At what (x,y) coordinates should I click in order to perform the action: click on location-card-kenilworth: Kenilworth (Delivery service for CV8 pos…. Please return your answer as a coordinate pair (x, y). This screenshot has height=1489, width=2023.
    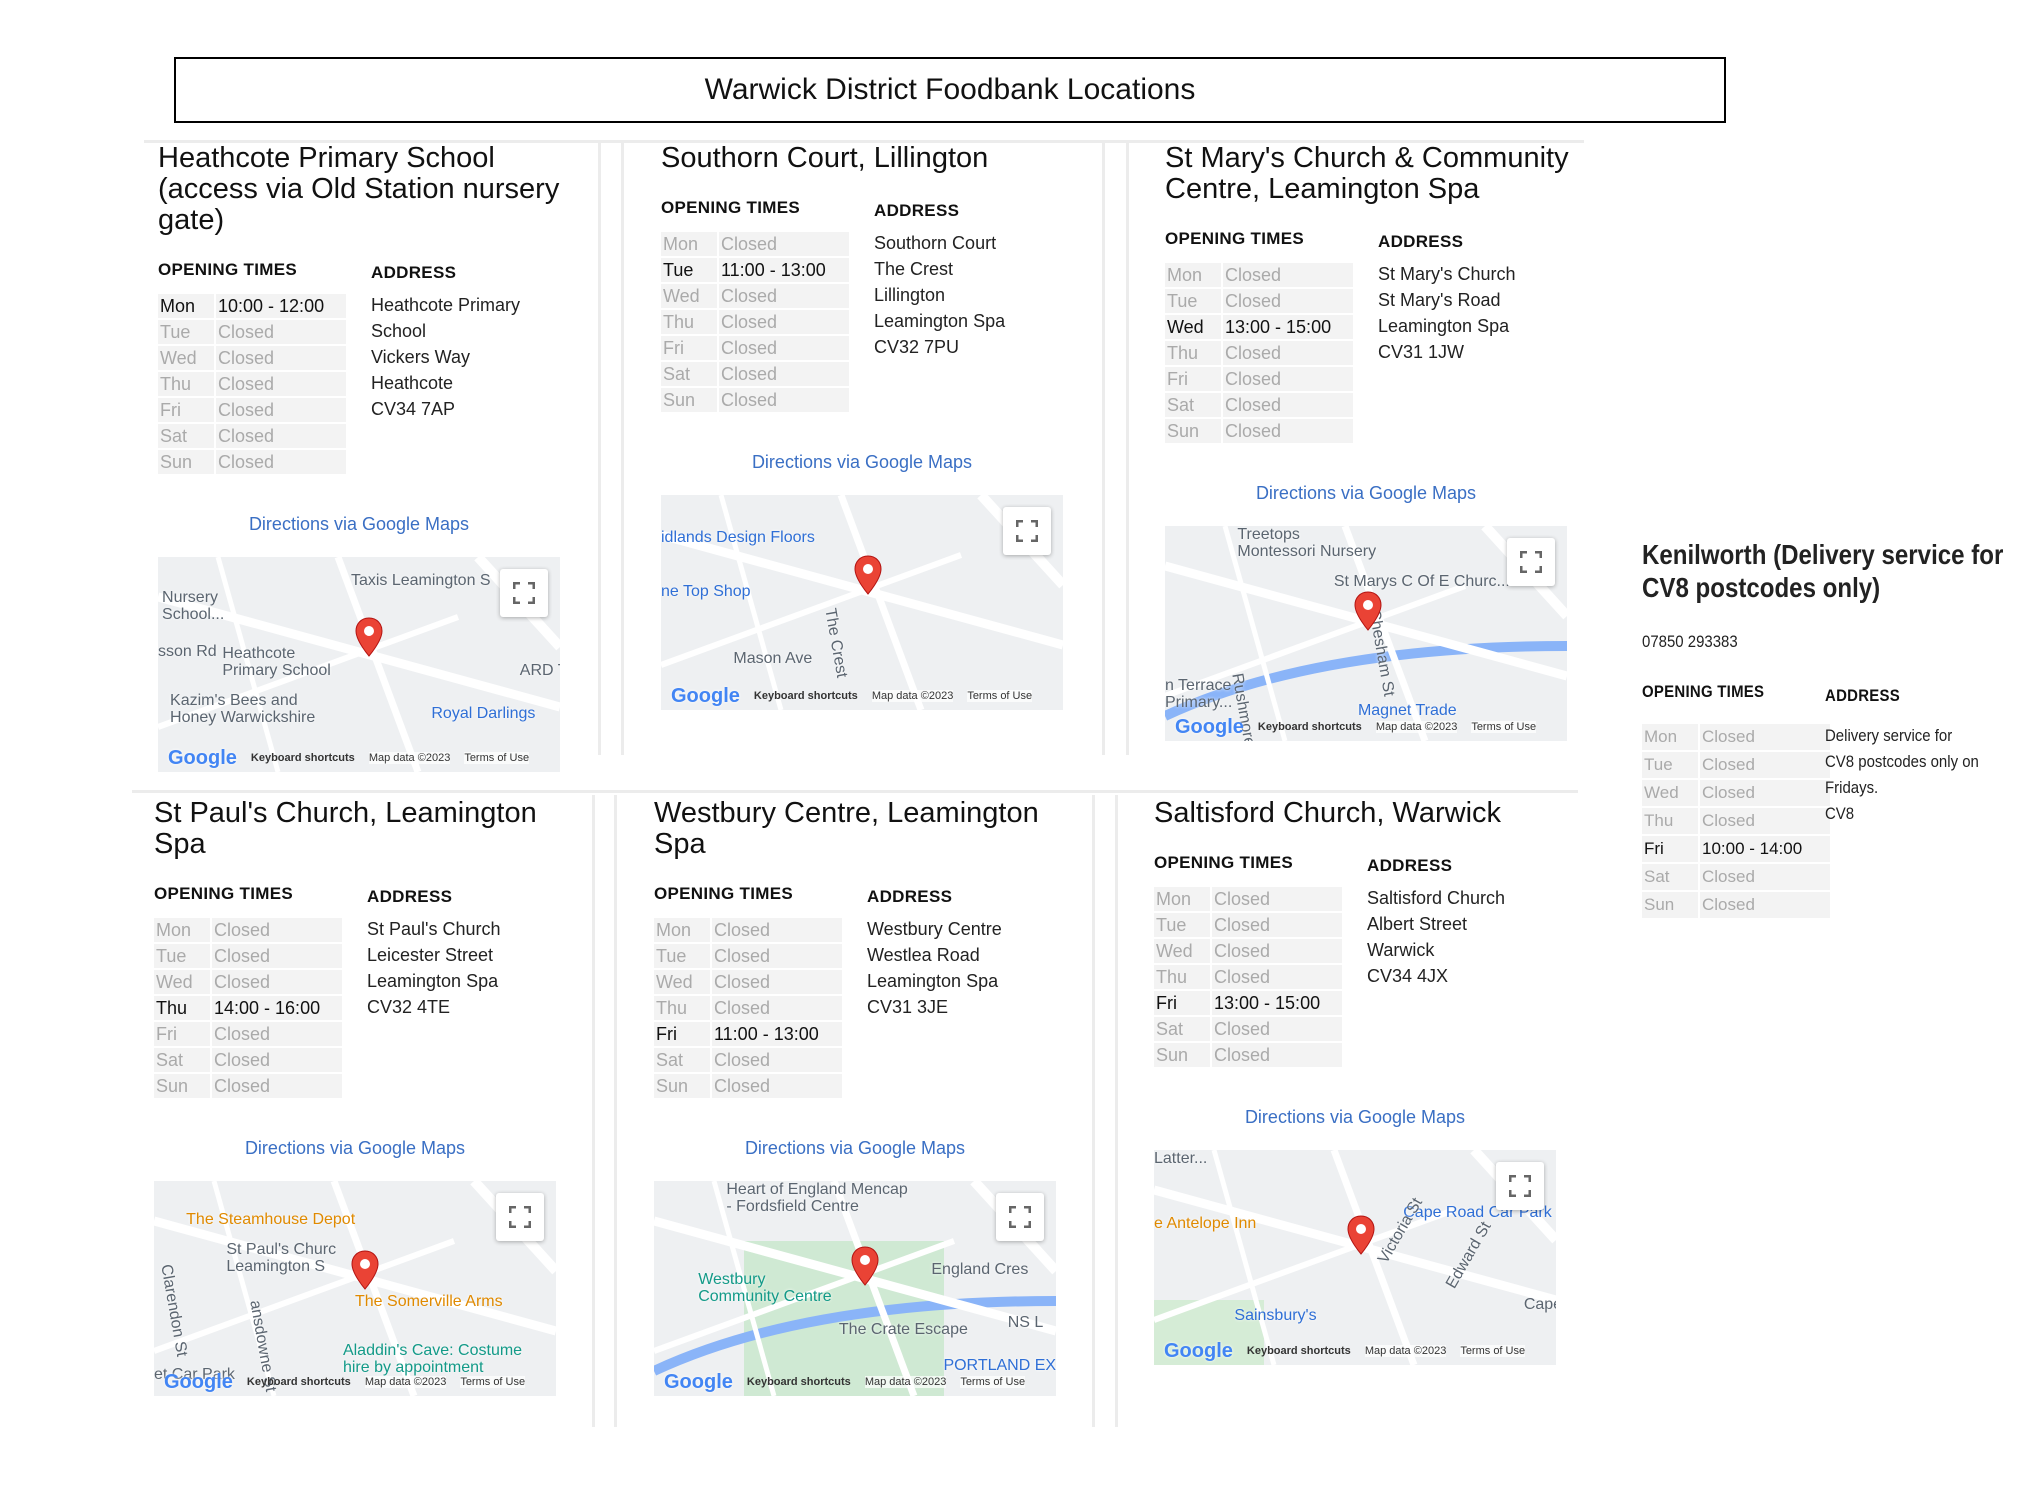
    Looking at the image, I should click on (1832, 729).